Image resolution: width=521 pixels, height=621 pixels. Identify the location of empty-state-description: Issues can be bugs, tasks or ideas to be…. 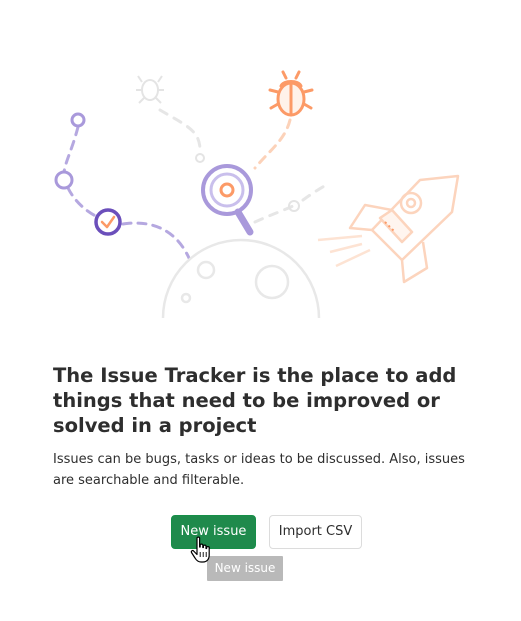
(259, 470).